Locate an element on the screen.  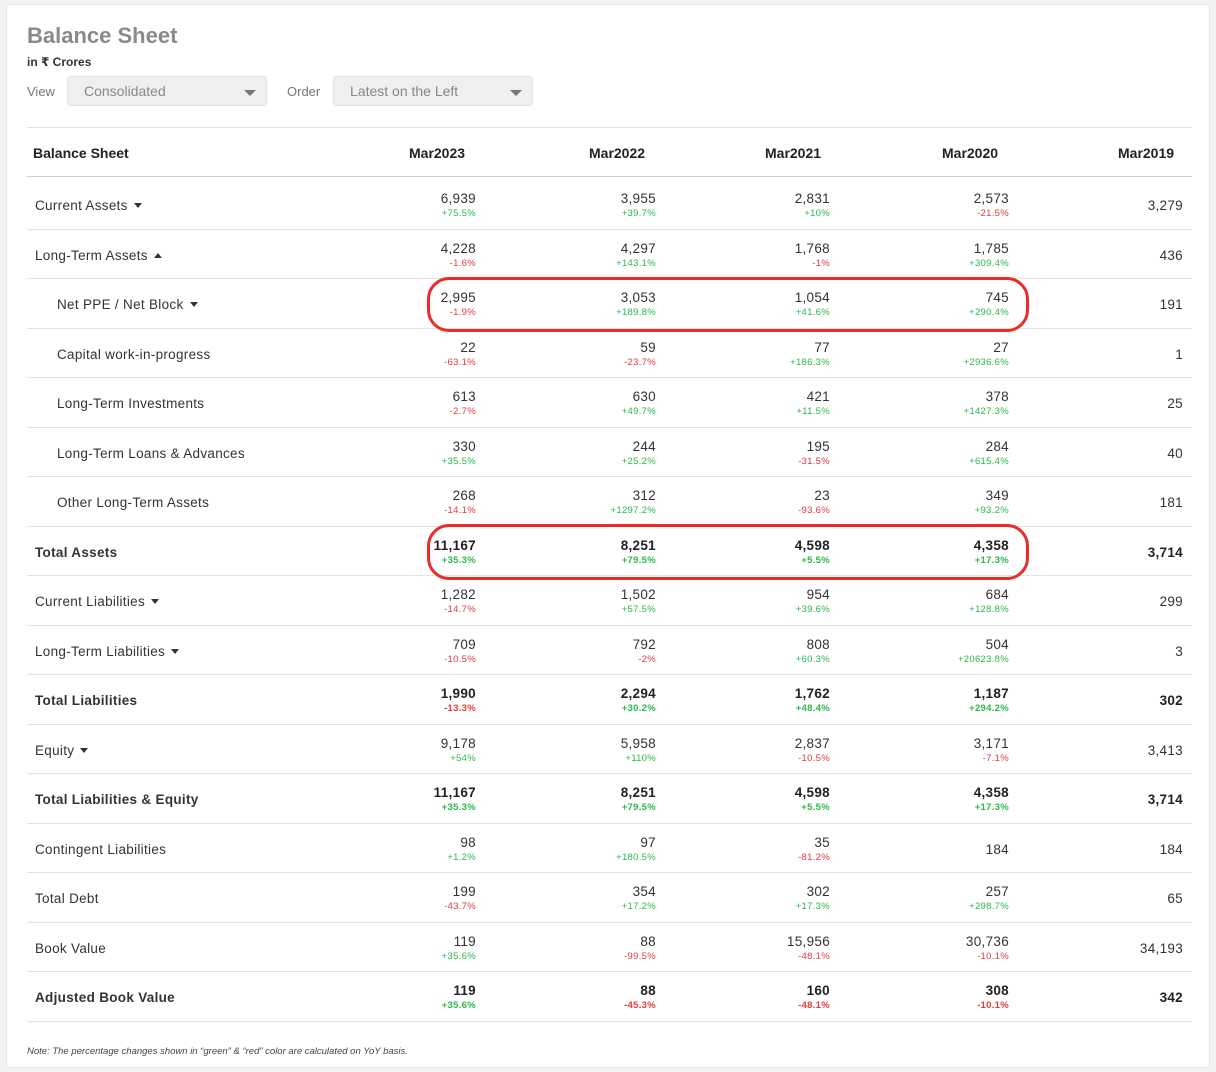
cell-change: +49.7% is located at coordinates (638, 411).